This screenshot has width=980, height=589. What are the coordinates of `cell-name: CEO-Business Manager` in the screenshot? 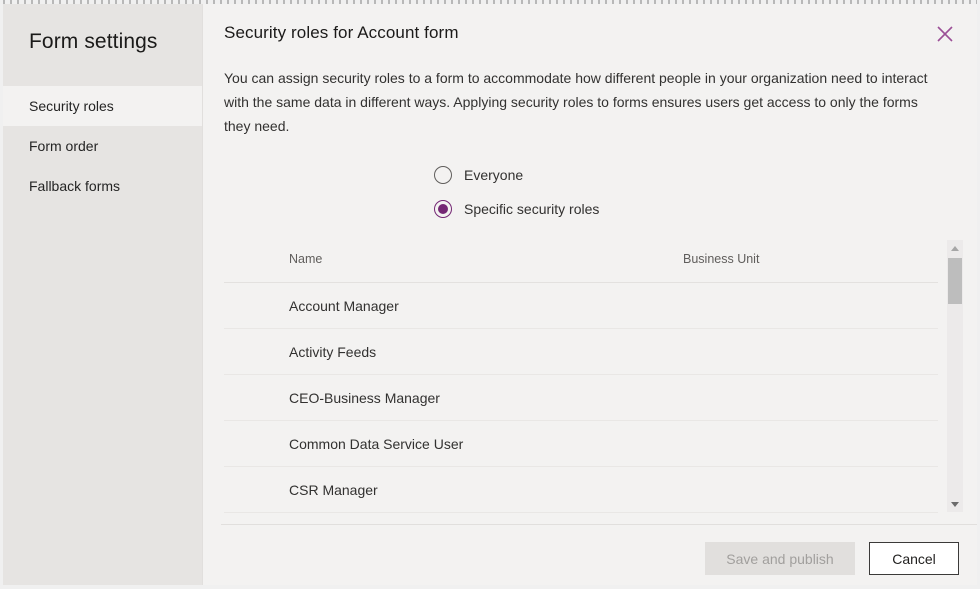 It's located at (485, 397).